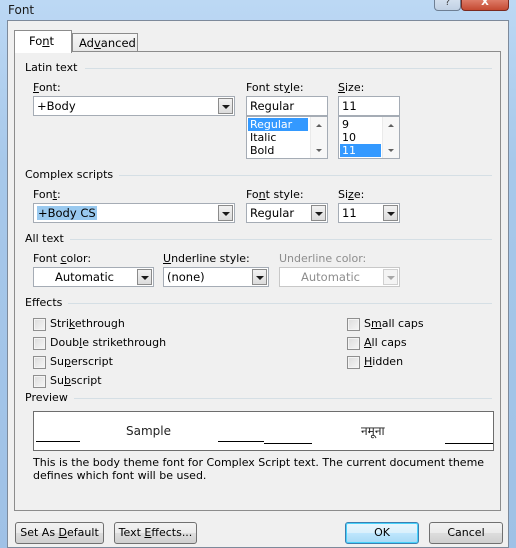  Describe the element at coordinates (216, 277) in the screenshot. I see `underline-style-combo: (none)` at that location.